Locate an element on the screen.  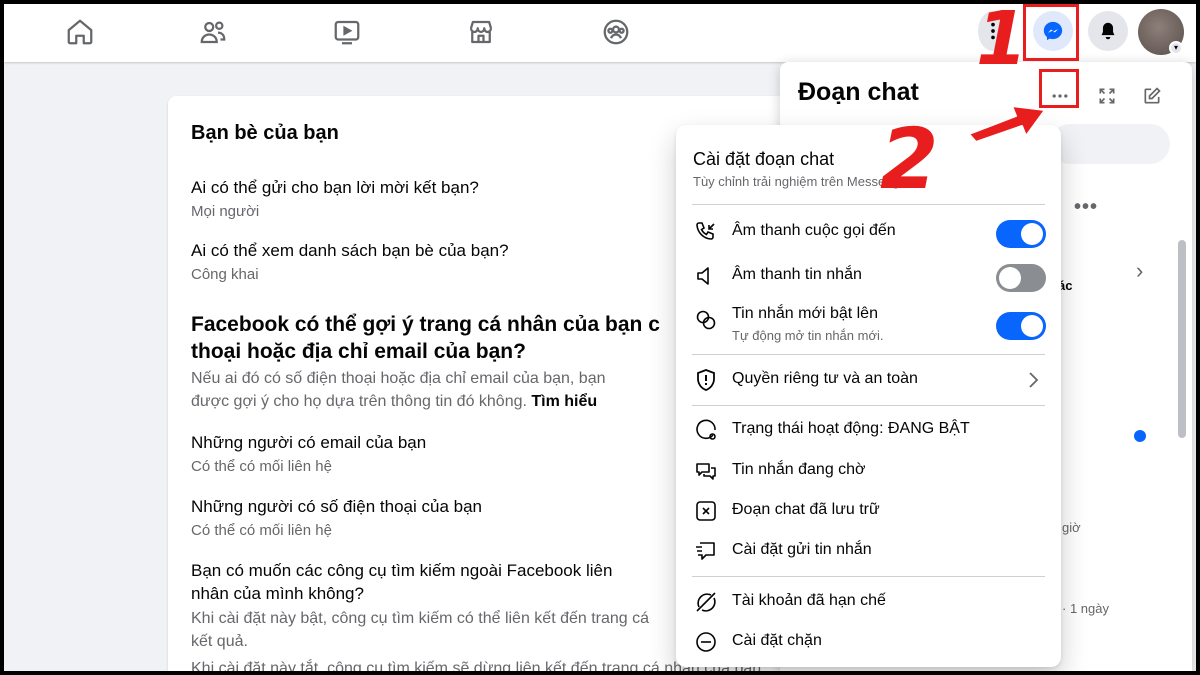
chat-search-input is located at coordinates (1110, 144).